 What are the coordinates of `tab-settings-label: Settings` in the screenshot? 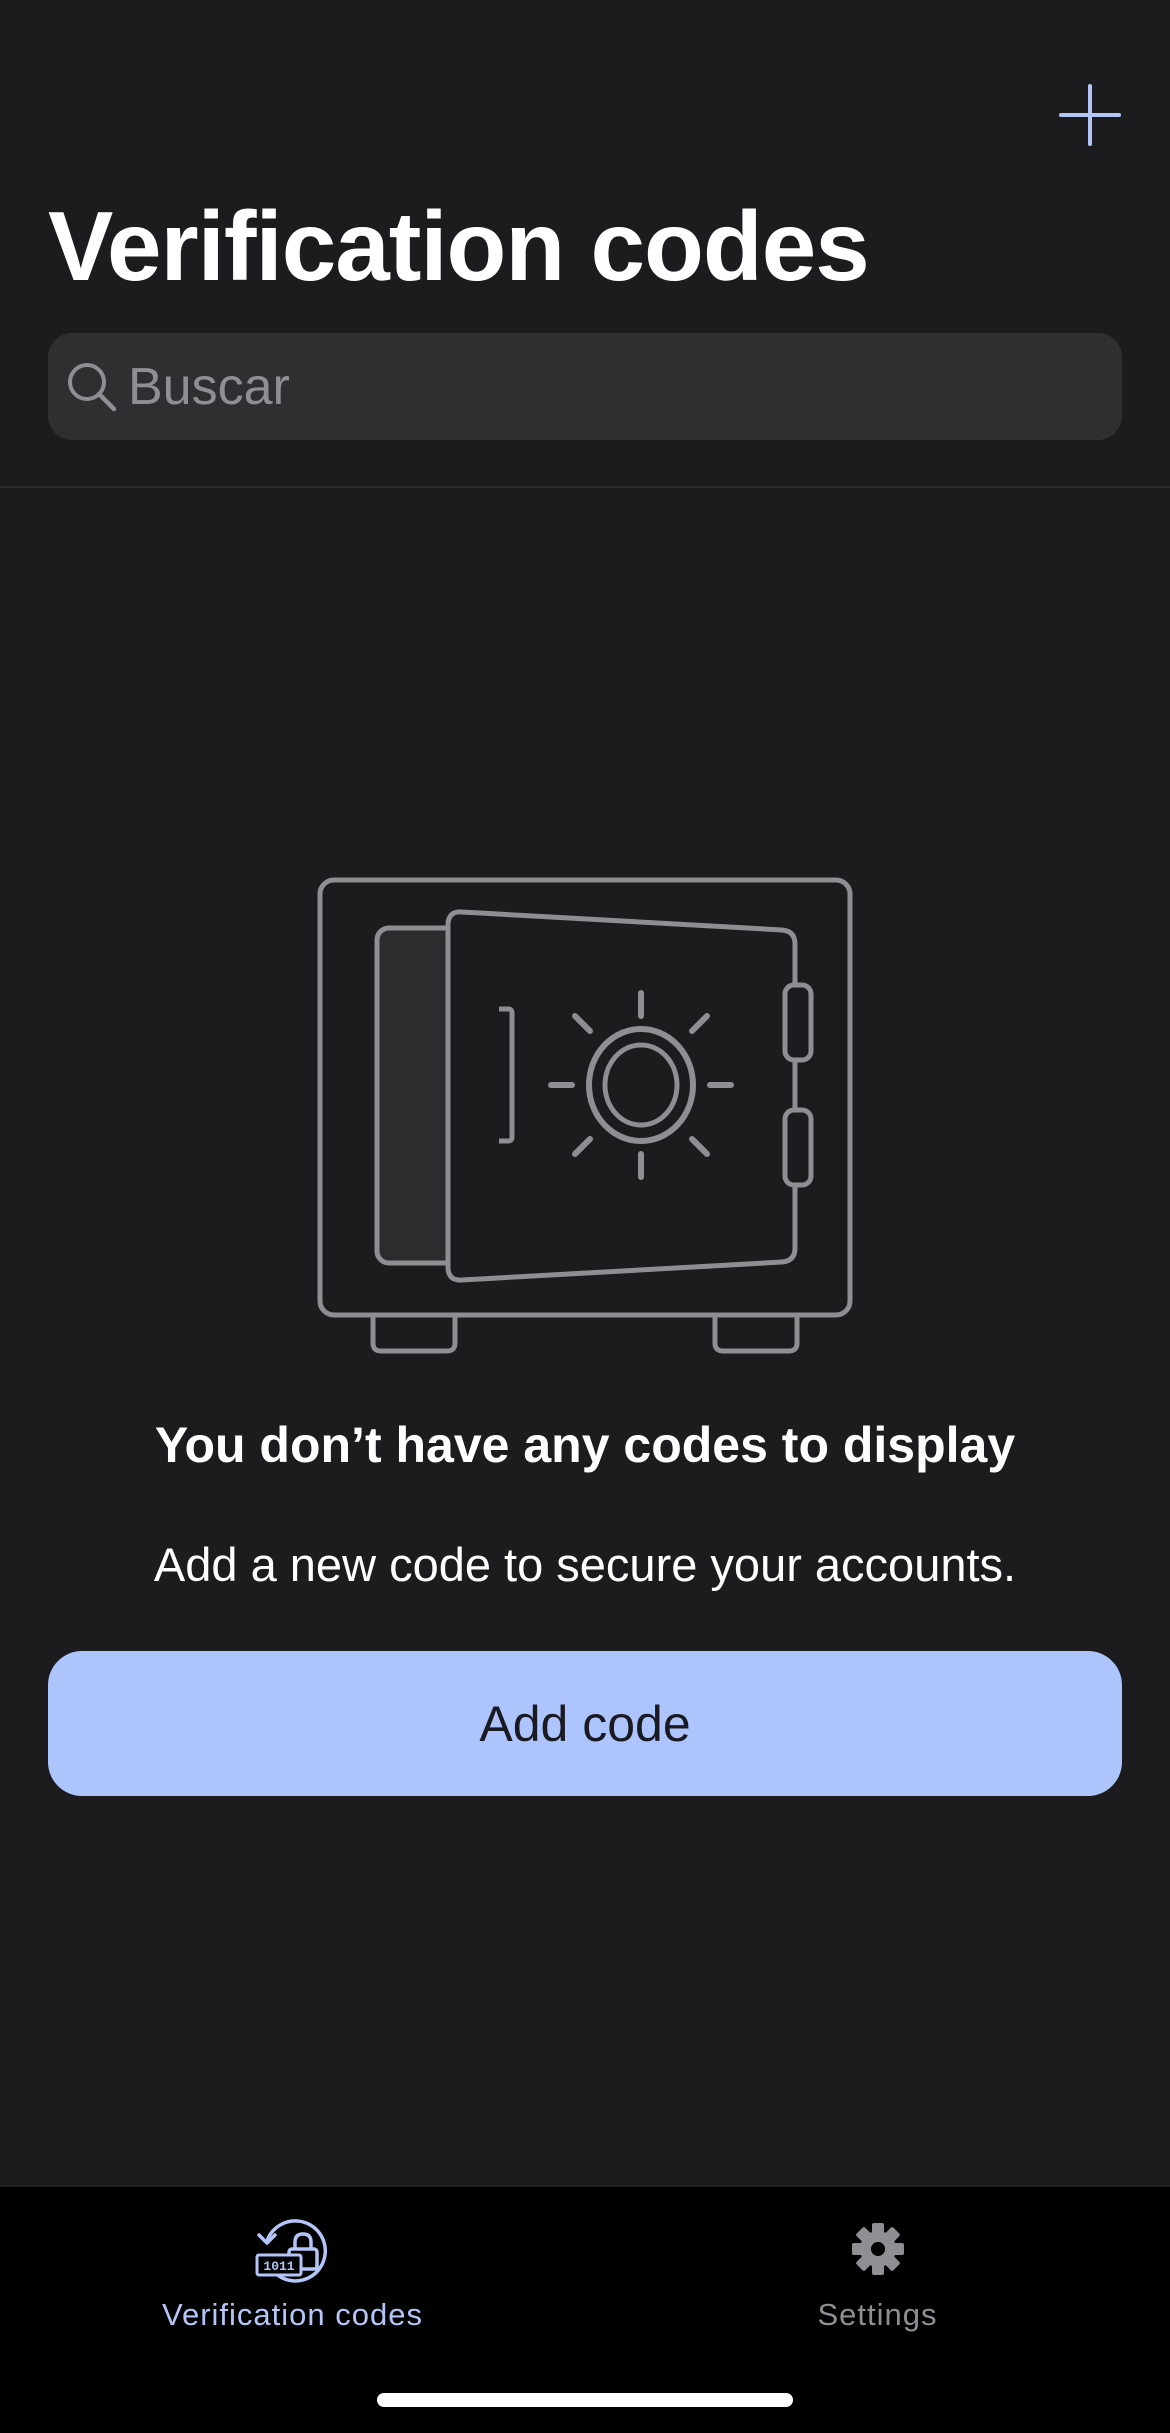 It's located at (877, 2314).